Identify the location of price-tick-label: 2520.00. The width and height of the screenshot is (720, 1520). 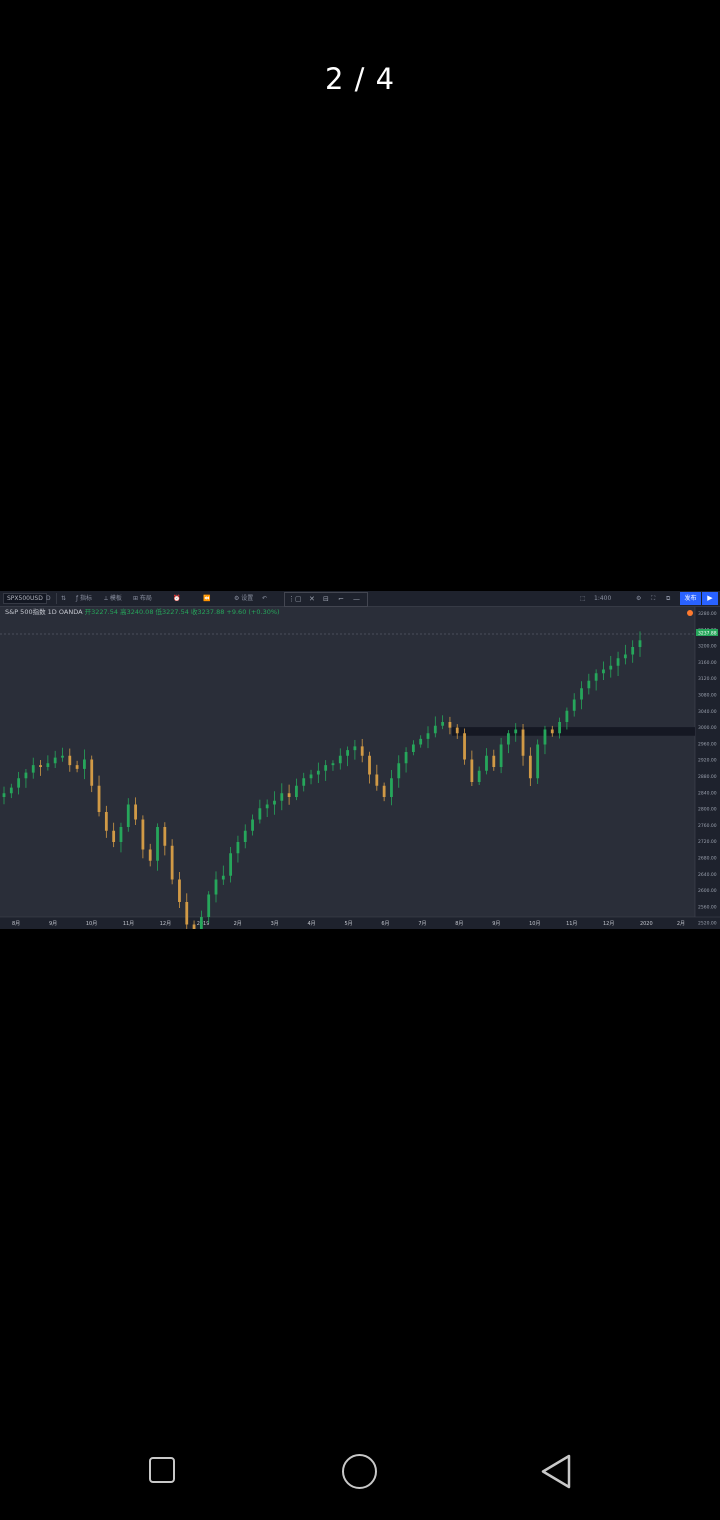
(707, 924).